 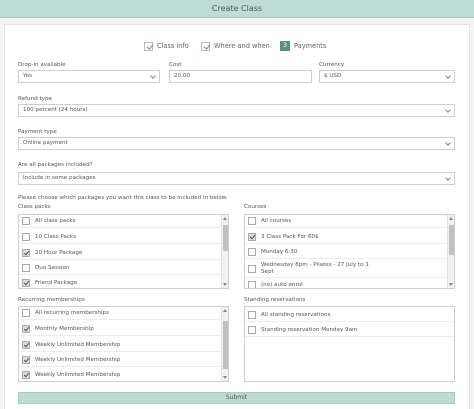 I want to click on dropin-label: Drop-in available, so click(x=42, y=65).